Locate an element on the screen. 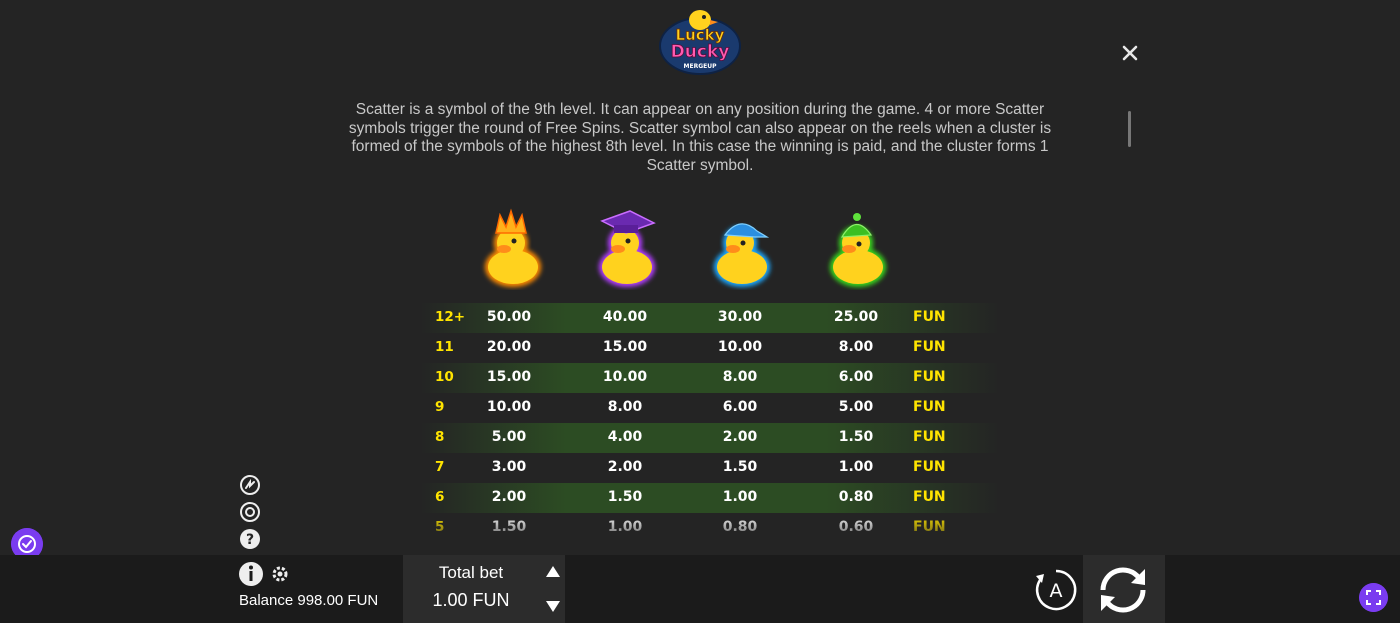  payout-graduate: 15.00 is located at coordinates (625, 347).